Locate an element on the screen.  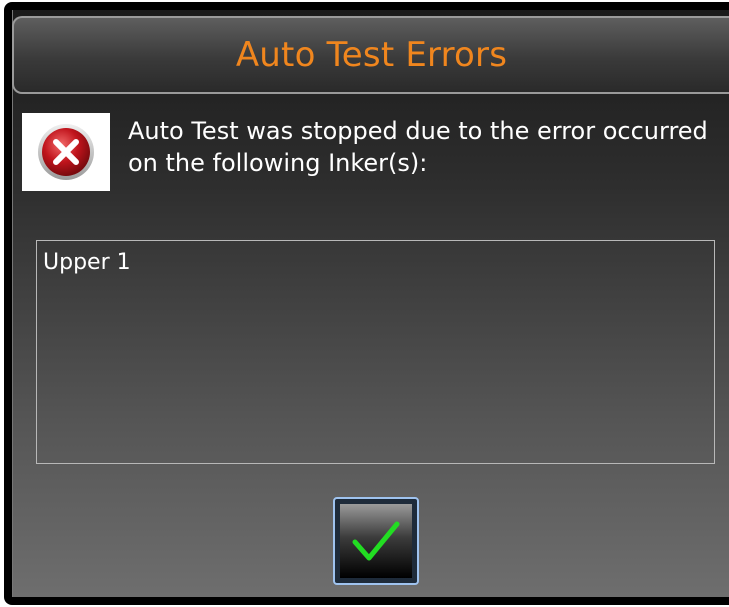
ok-button-face is located at coordinates (376, 541).